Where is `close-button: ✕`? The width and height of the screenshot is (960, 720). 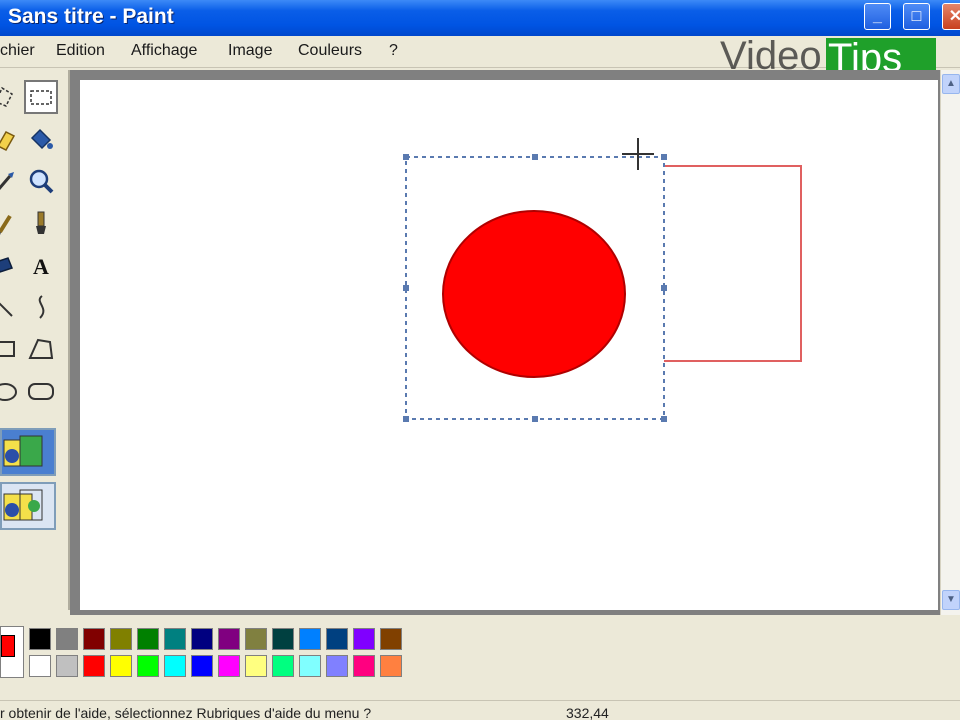
close-button: ✕ is located at coordinates (951, 16).